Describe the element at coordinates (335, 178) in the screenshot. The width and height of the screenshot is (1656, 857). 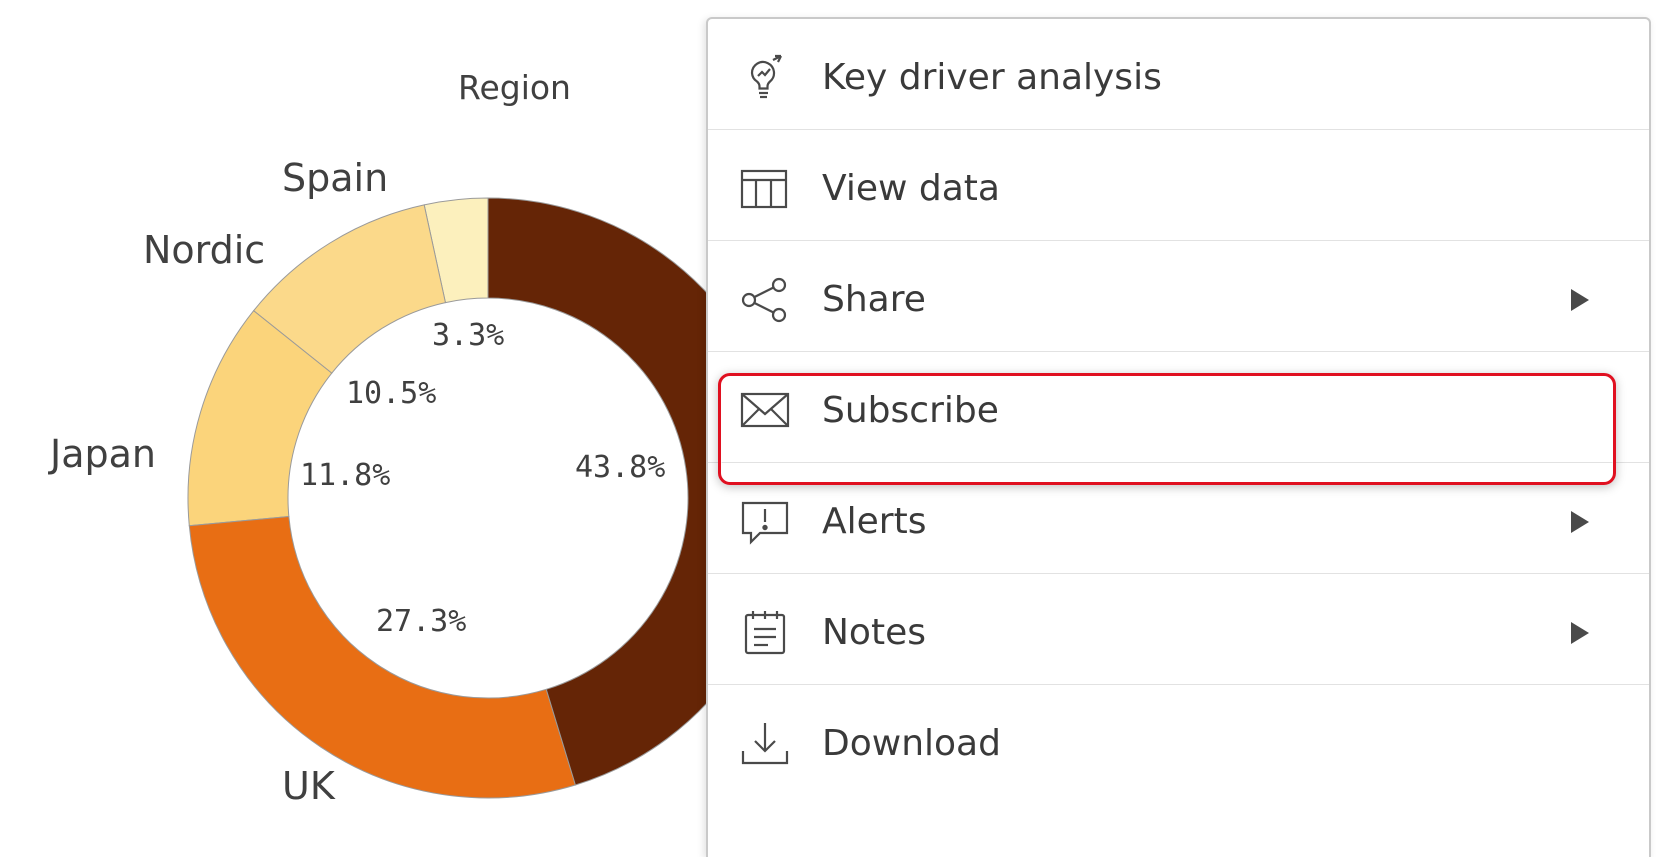
I see `legend-label-spain: Spain` at that location.